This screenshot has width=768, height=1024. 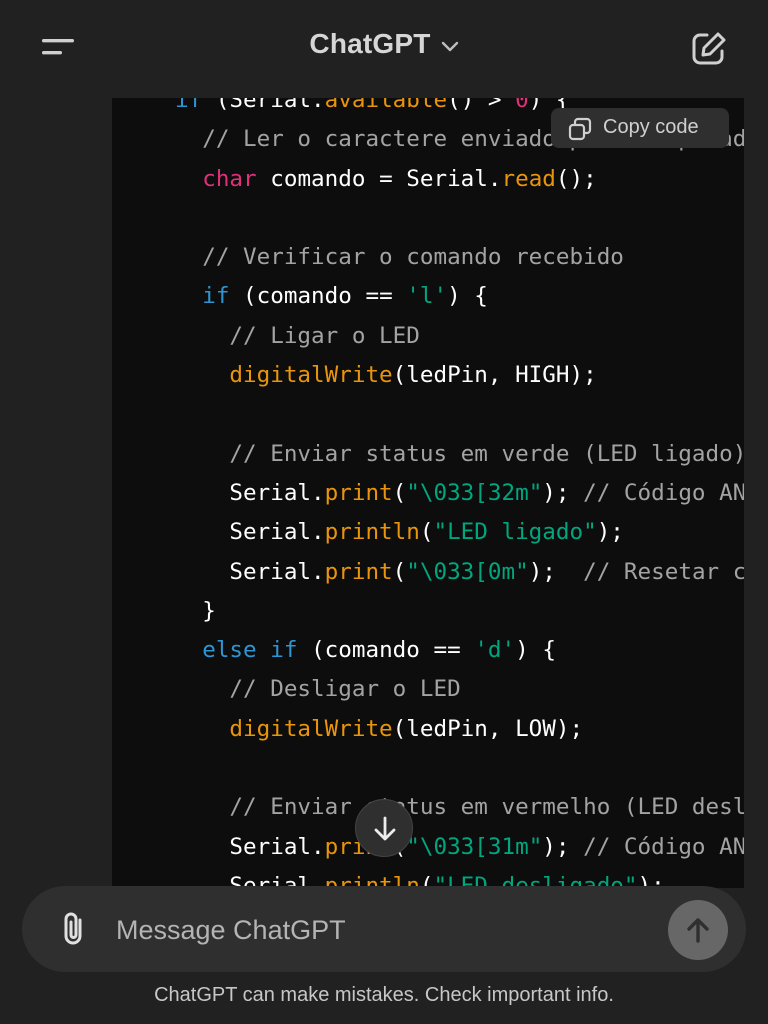 I want to click on code-line: }, so click(x=195, y=610).